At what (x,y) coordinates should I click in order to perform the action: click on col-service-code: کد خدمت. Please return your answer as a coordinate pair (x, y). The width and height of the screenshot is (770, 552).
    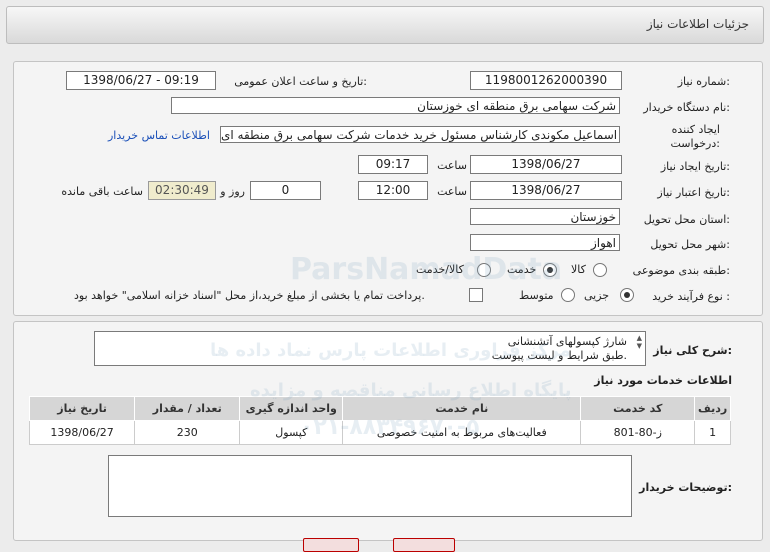
    Looking at the image, I should click on (638, 408).